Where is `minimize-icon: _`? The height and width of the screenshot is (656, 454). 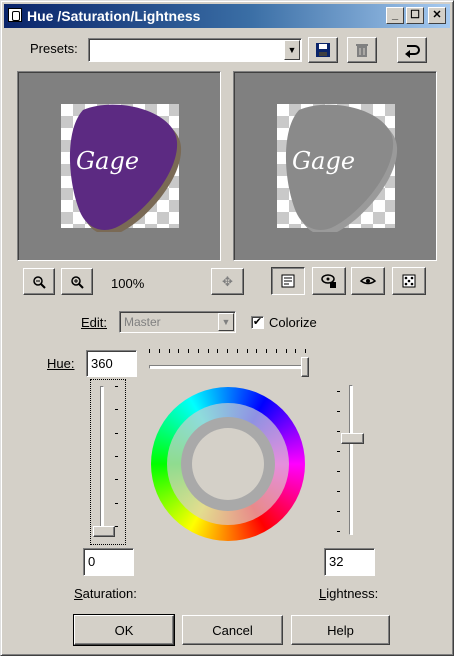 minimize-icon: _ is located at coordinates (395, 15).